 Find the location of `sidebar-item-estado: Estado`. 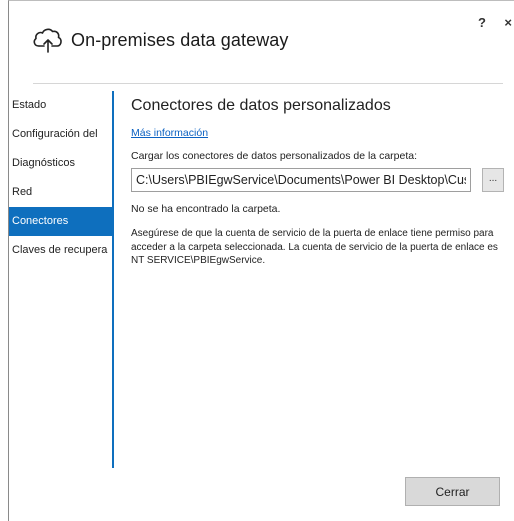

sidebar-item-estado: Estado is located at coordinates (60, 105).